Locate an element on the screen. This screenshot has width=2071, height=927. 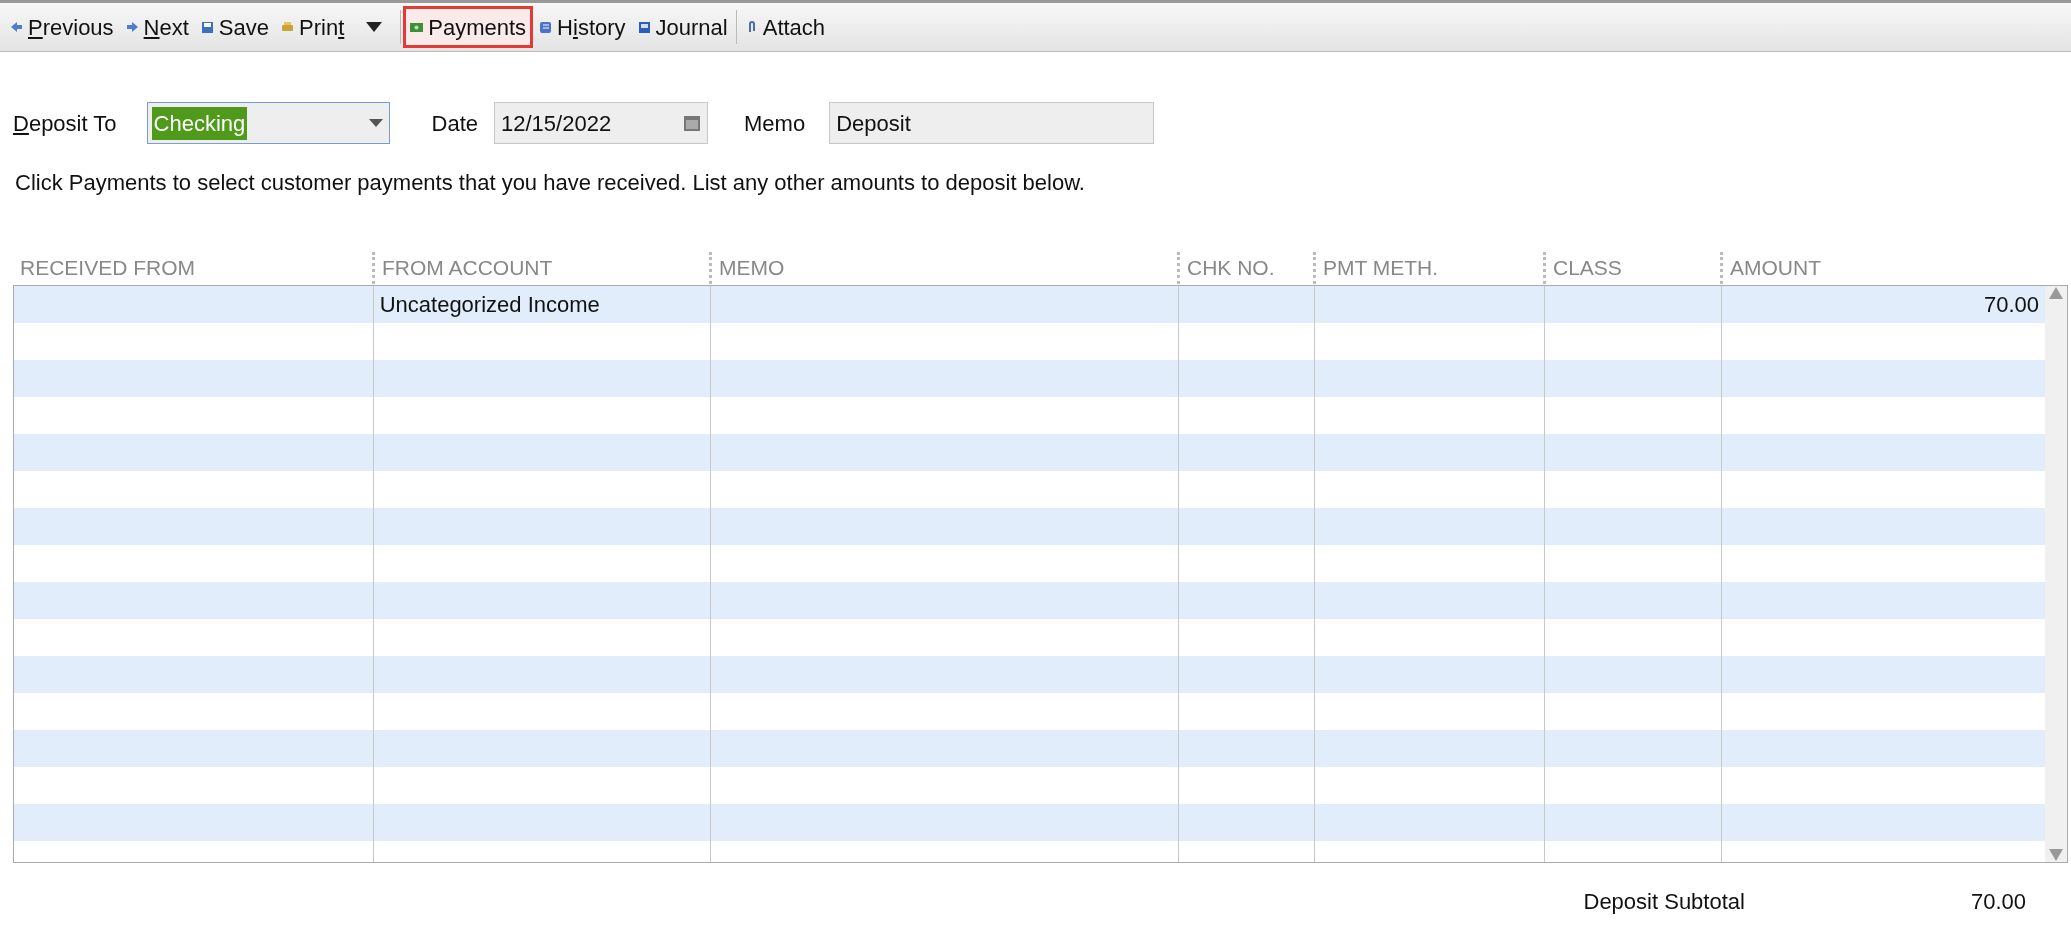
column-header: PMT METH. is located at coordinates (1428, 268).